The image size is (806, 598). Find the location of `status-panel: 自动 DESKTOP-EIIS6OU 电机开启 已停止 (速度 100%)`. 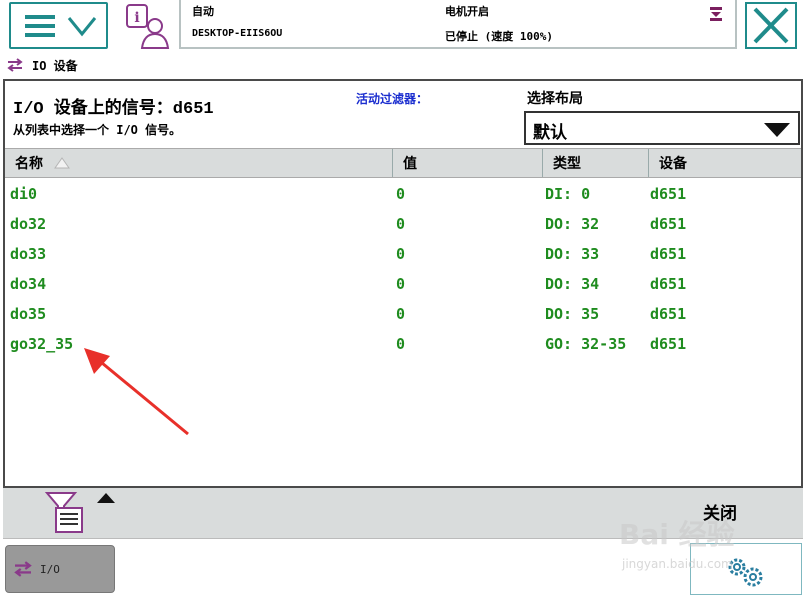

status-panel: 自动 DESKTOP-EIIS6OU 电机开启 已停止 (速度 100%) is located at coordinates (458, 24).